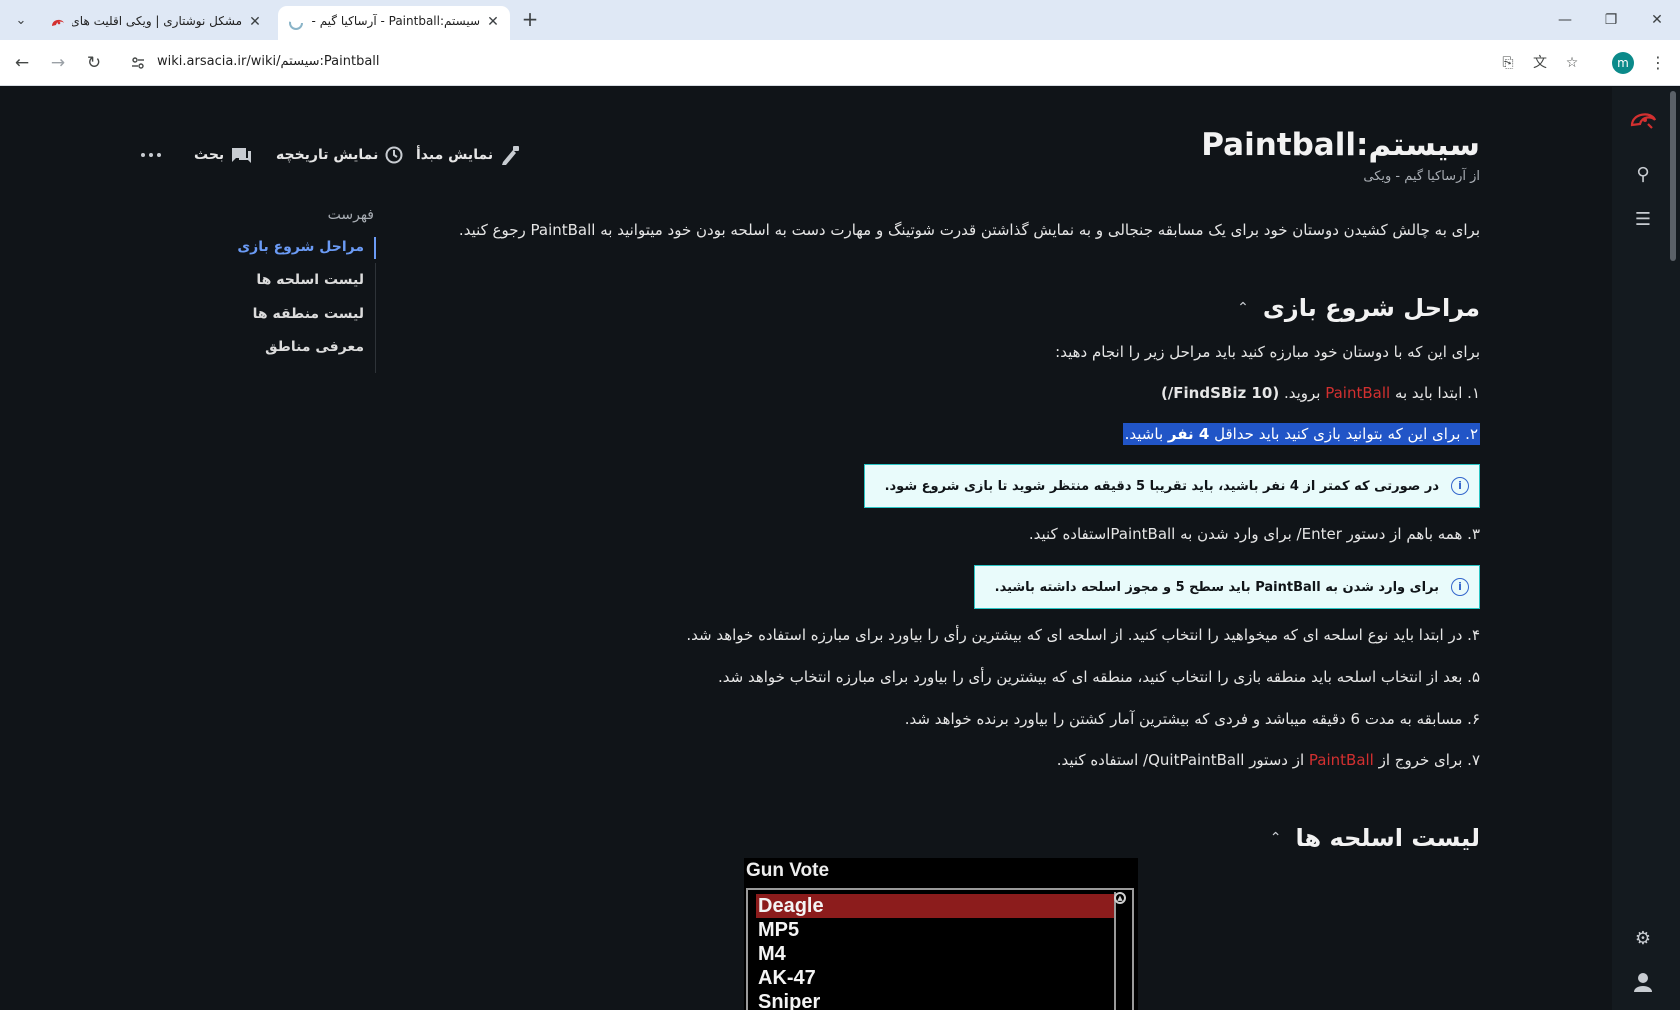  Describe the element at coordinates (350, 215) in the screenshot. I see `toc-title: فهرست` at that location.